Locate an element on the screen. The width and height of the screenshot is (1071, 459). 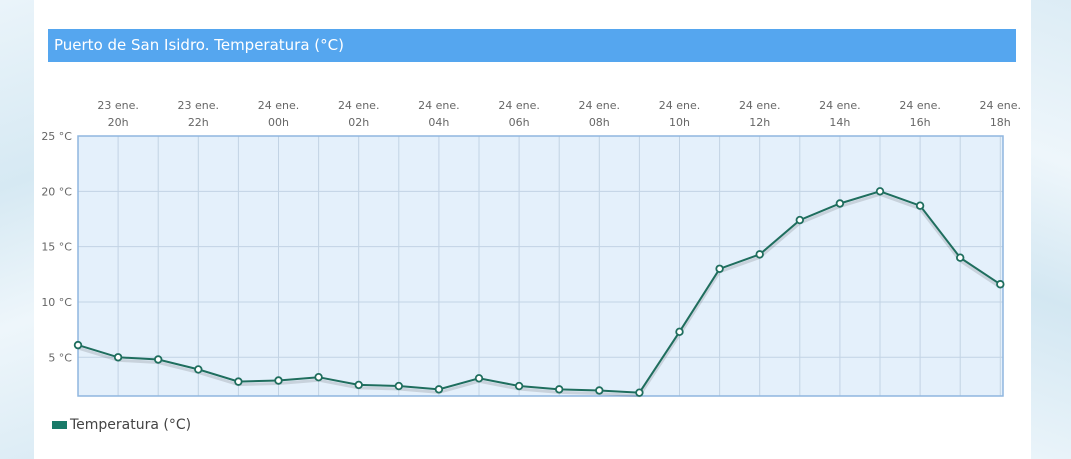
legend-swatch is located at coordinates (59, 425).